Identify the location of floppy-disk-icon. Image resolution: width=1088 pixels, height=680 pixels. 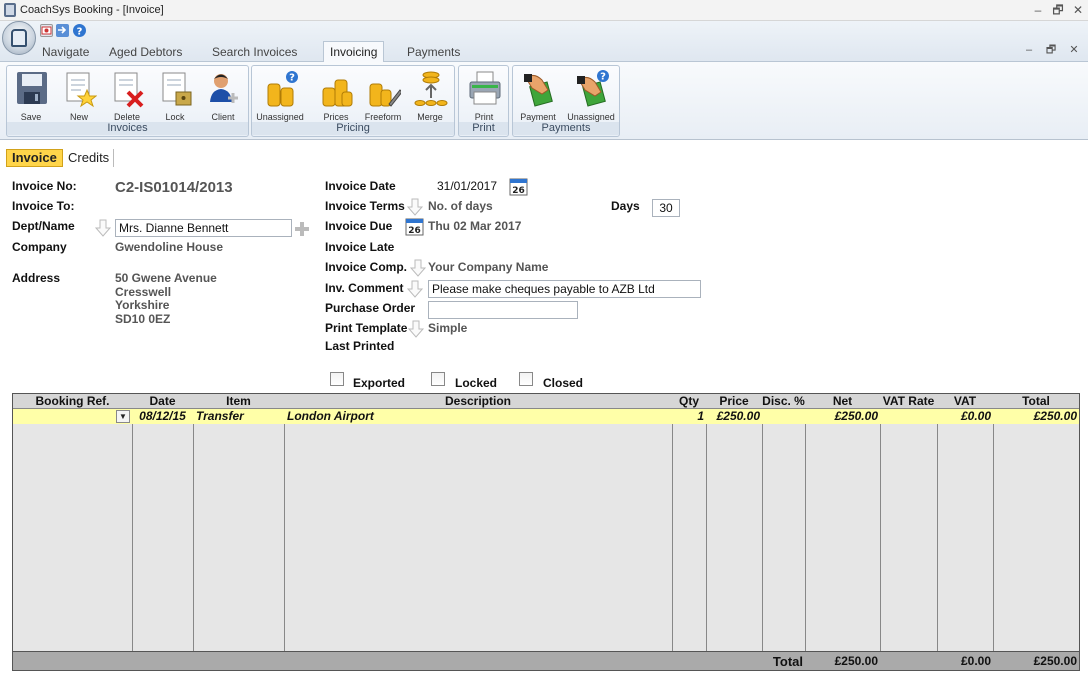
(32, 88).